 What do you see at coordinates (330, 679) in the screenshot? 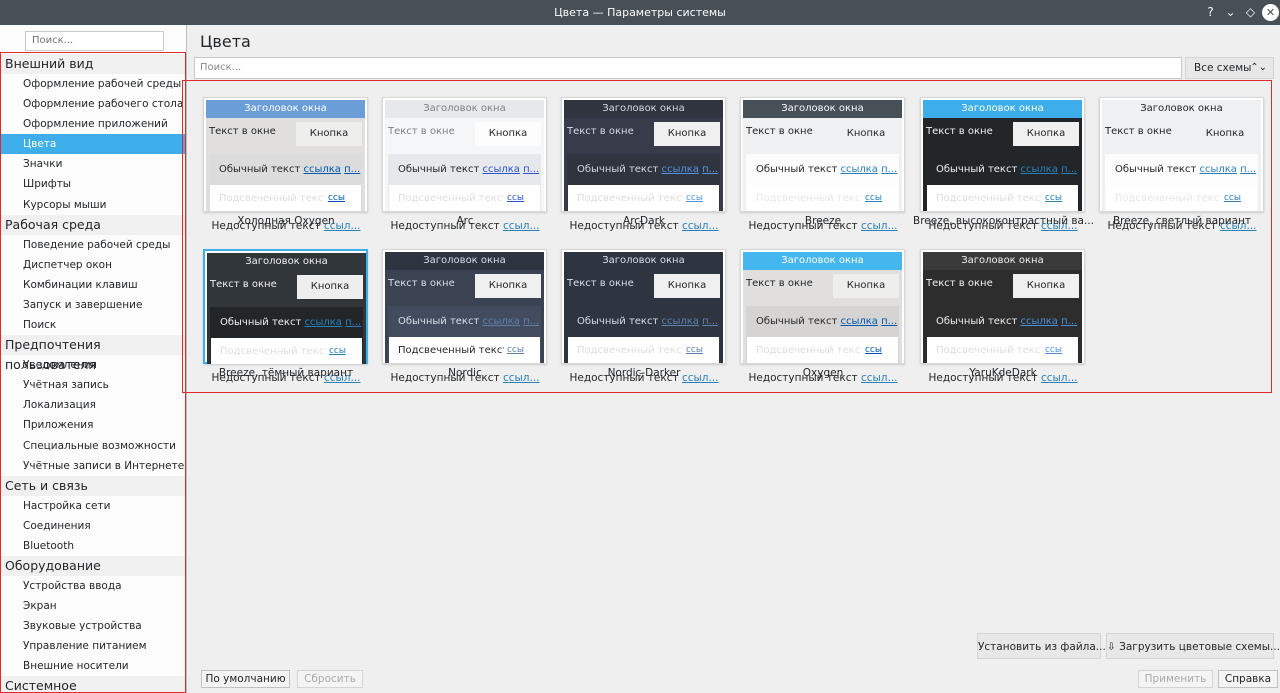
I see `reset-button: Сбросить` at bounding box center [330, 679].